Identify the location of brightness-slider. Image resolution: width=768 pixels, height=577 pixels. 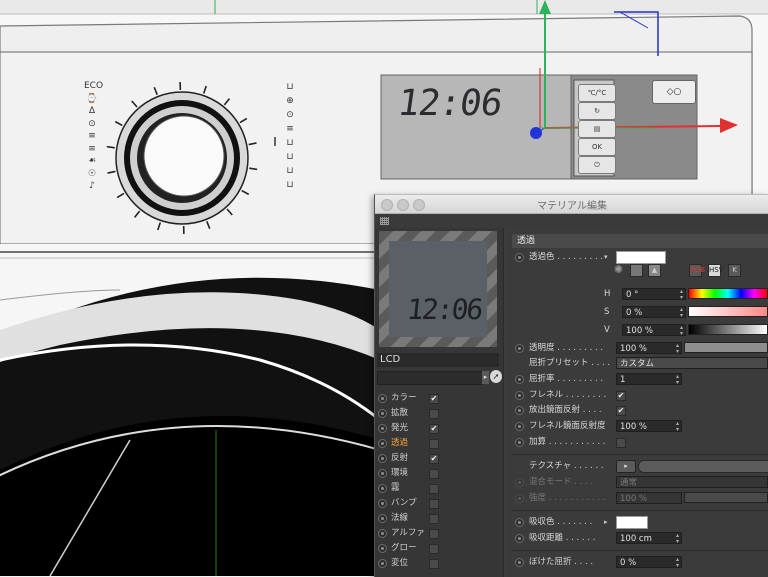
(726, 347).